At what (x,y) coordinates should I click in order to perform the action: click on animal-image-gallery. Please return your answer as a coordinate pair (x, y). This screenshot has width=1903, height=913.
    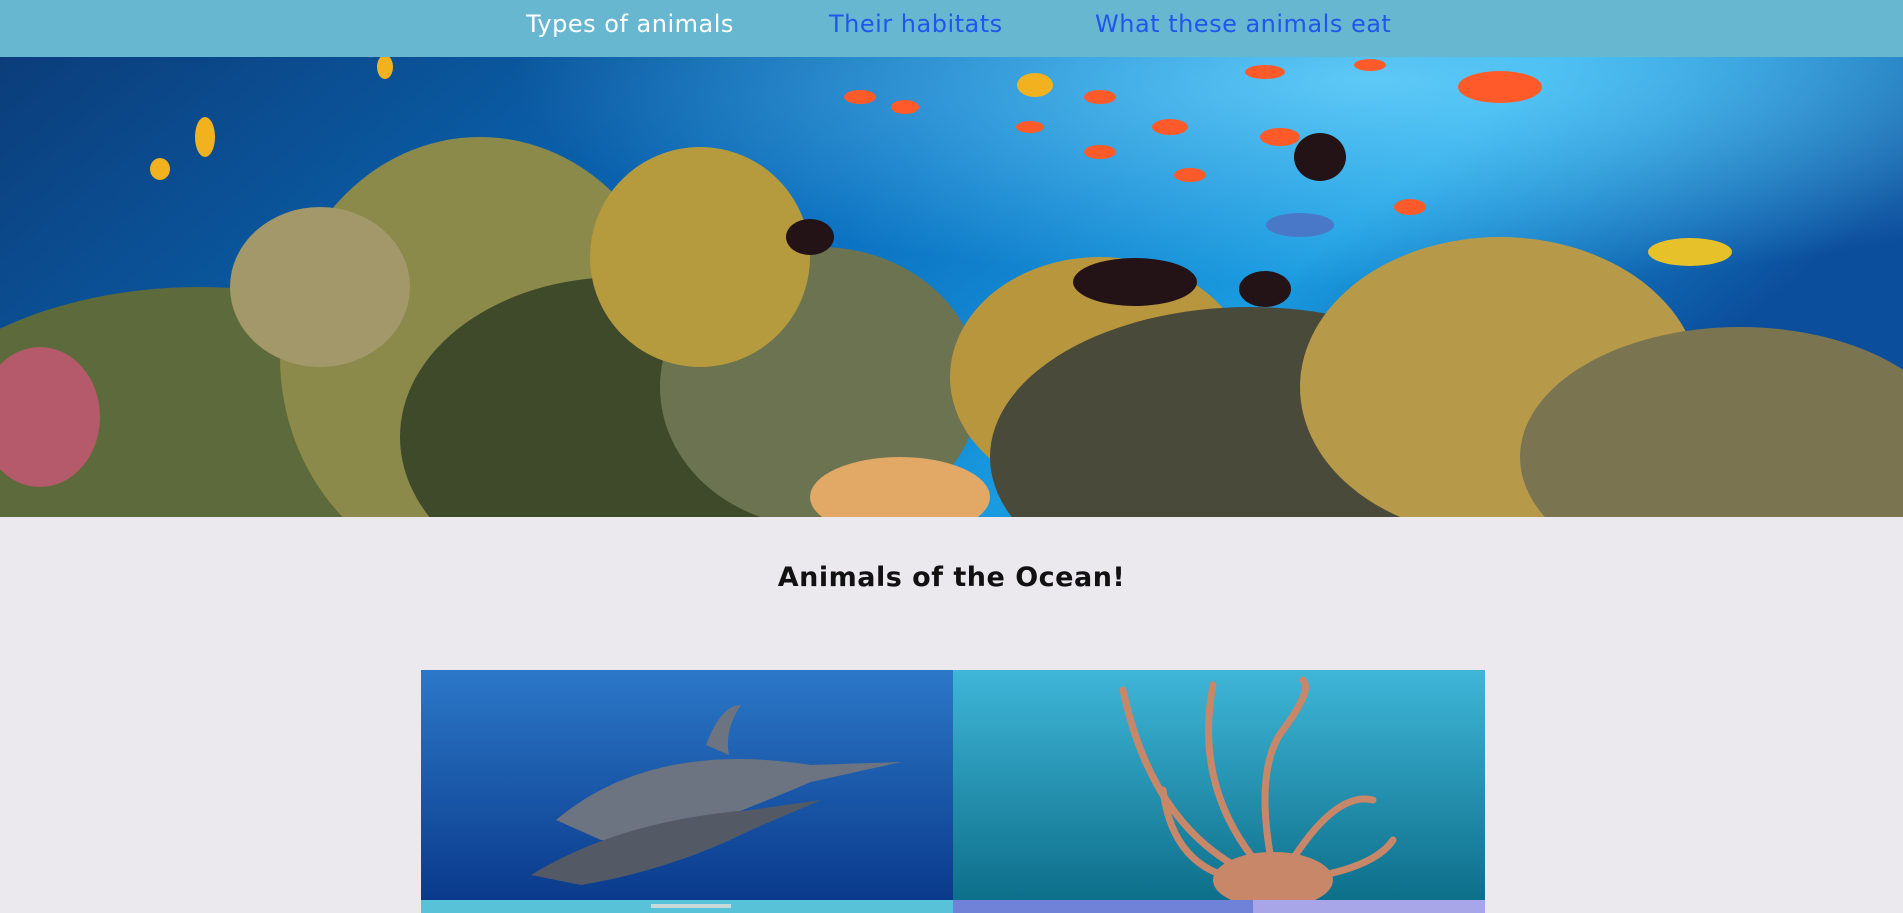
    Looking at the image, I should click on (953, 791).